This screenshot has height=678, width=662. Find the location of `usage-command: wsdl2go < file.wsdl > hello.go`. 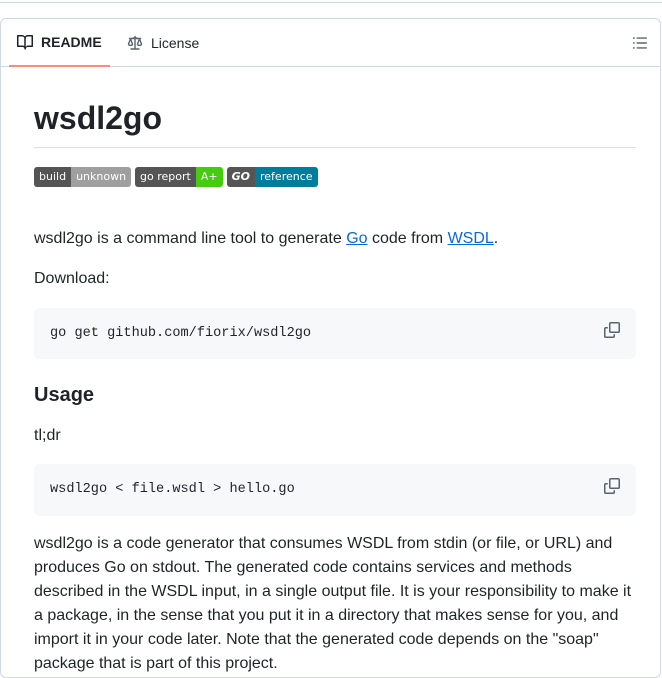

usage-command: wsdl2go < file.wsdl > hello.go is located at coordinates (172, 489).